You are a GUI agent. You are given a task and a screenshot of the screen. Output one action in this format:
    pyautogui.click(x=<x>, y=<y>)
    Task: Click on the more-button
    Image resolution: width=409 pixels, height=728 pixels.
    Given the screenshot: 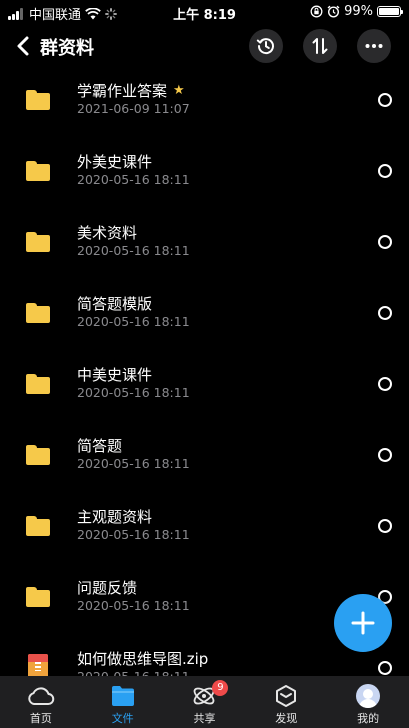 What is the action you would take?
    pyautogui.click(x=374, y=46)
    